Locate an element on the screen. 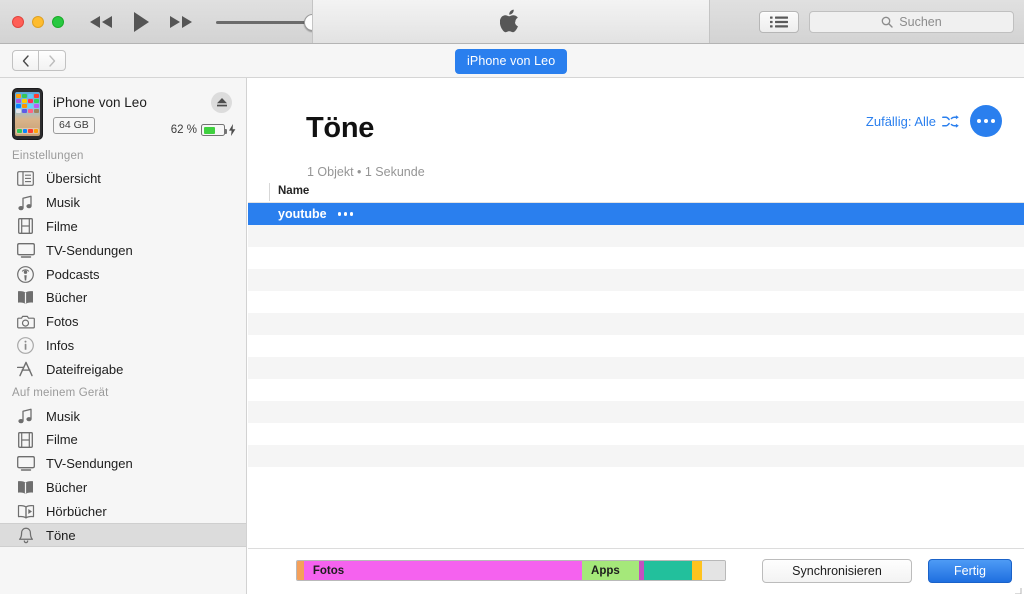 The image size is (1024, 594). sidebar-section-title: Auf meinem Gerät is located at coordinates (60, 393).